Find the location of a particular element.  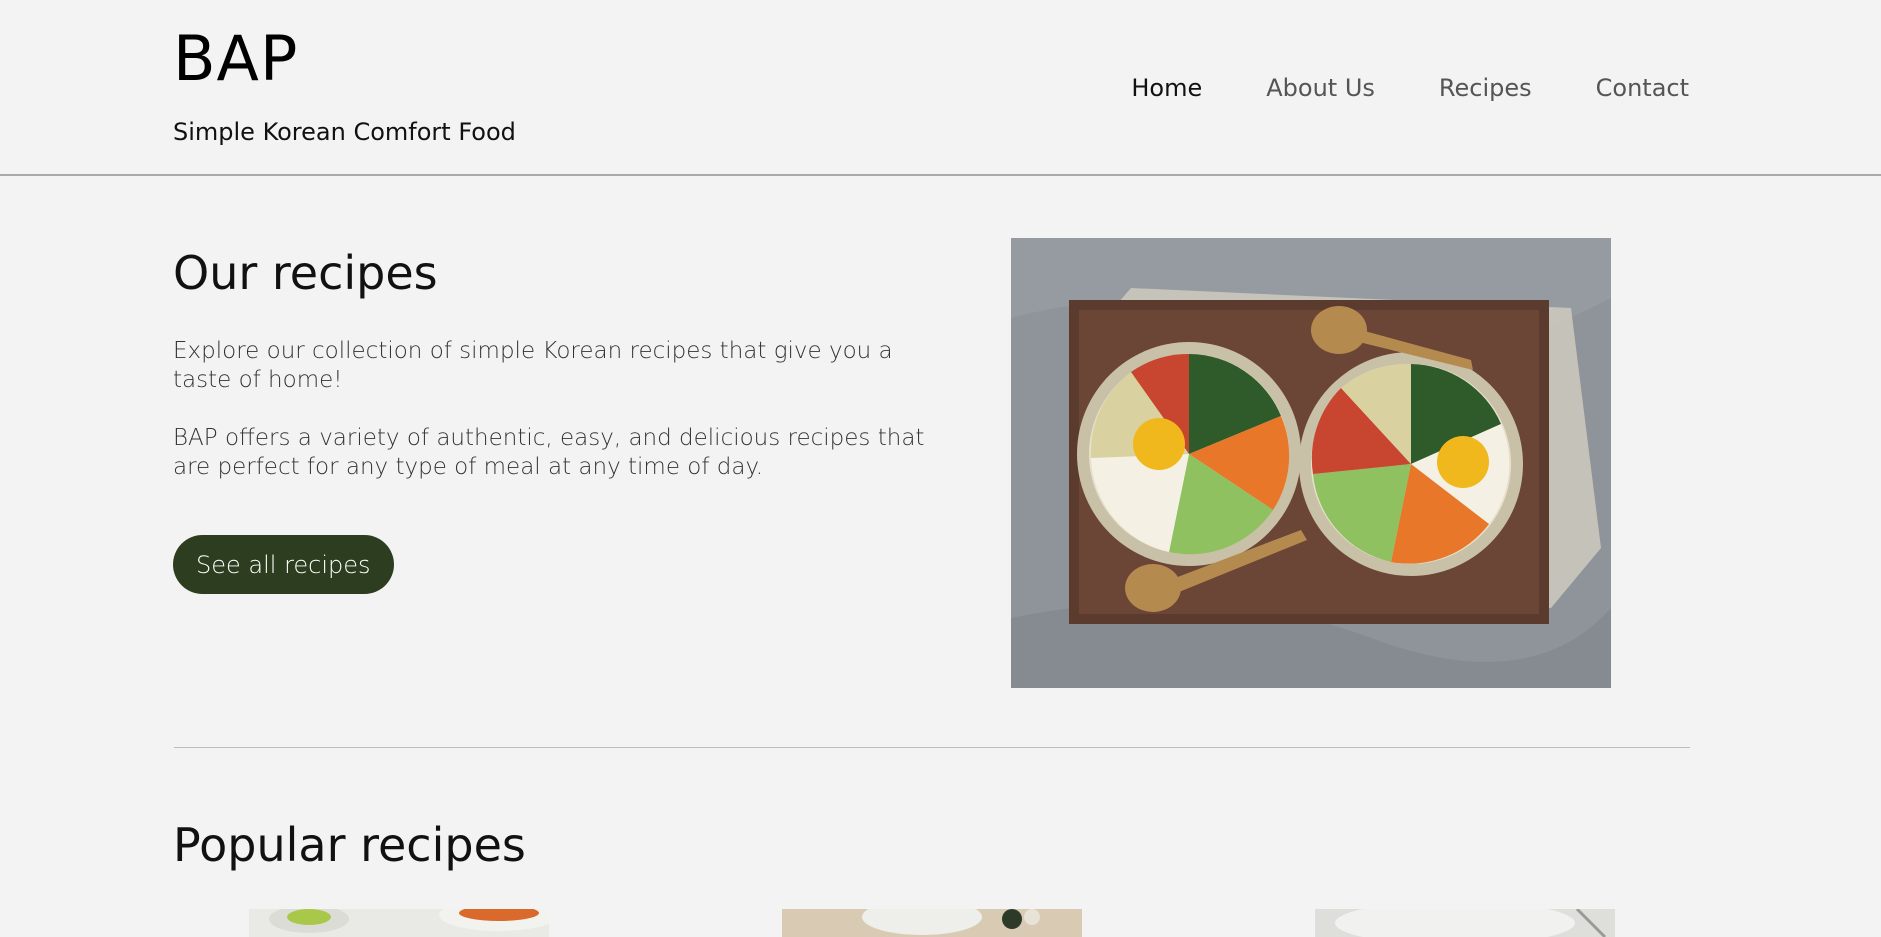

popular-recipes-title: Popular recipes is located at coordinates (349, 845).